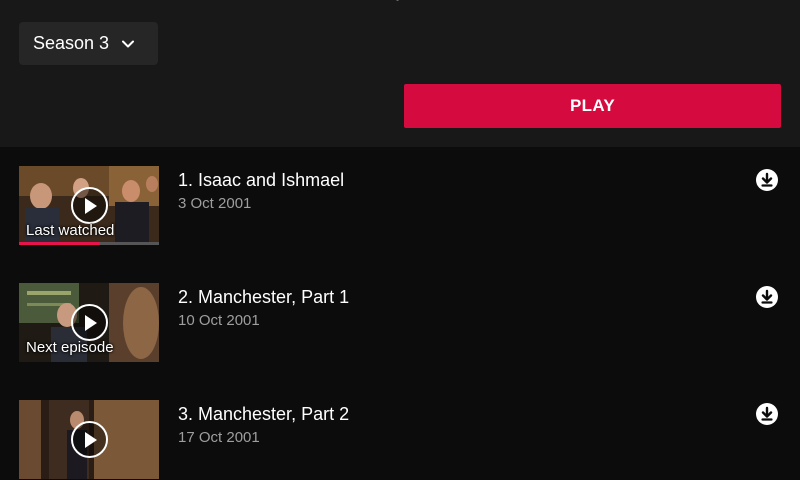 The width and height of the screenshot is (800, 480). I want to click on episode-thumbnail: Last watched, so click(89, 205).